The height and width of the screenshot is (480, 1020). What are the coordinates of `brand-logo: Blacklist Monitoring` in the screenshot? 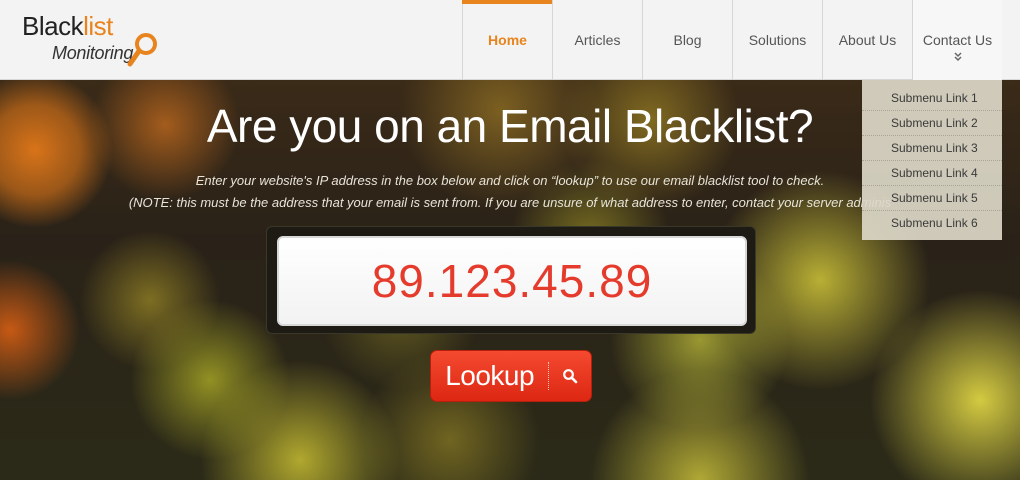 It's located at (92, 40).